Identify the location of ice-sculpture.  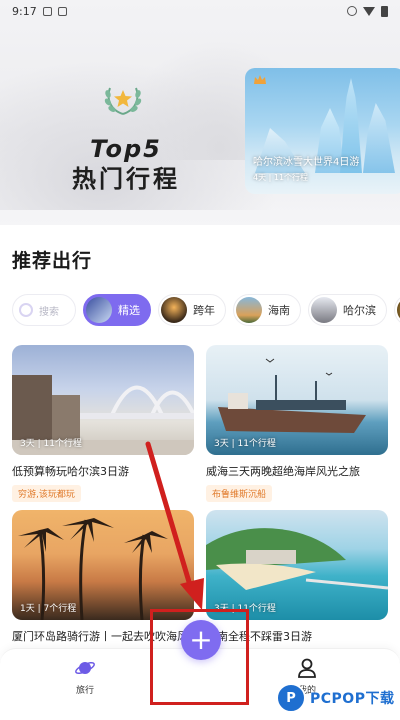
(379, 138).